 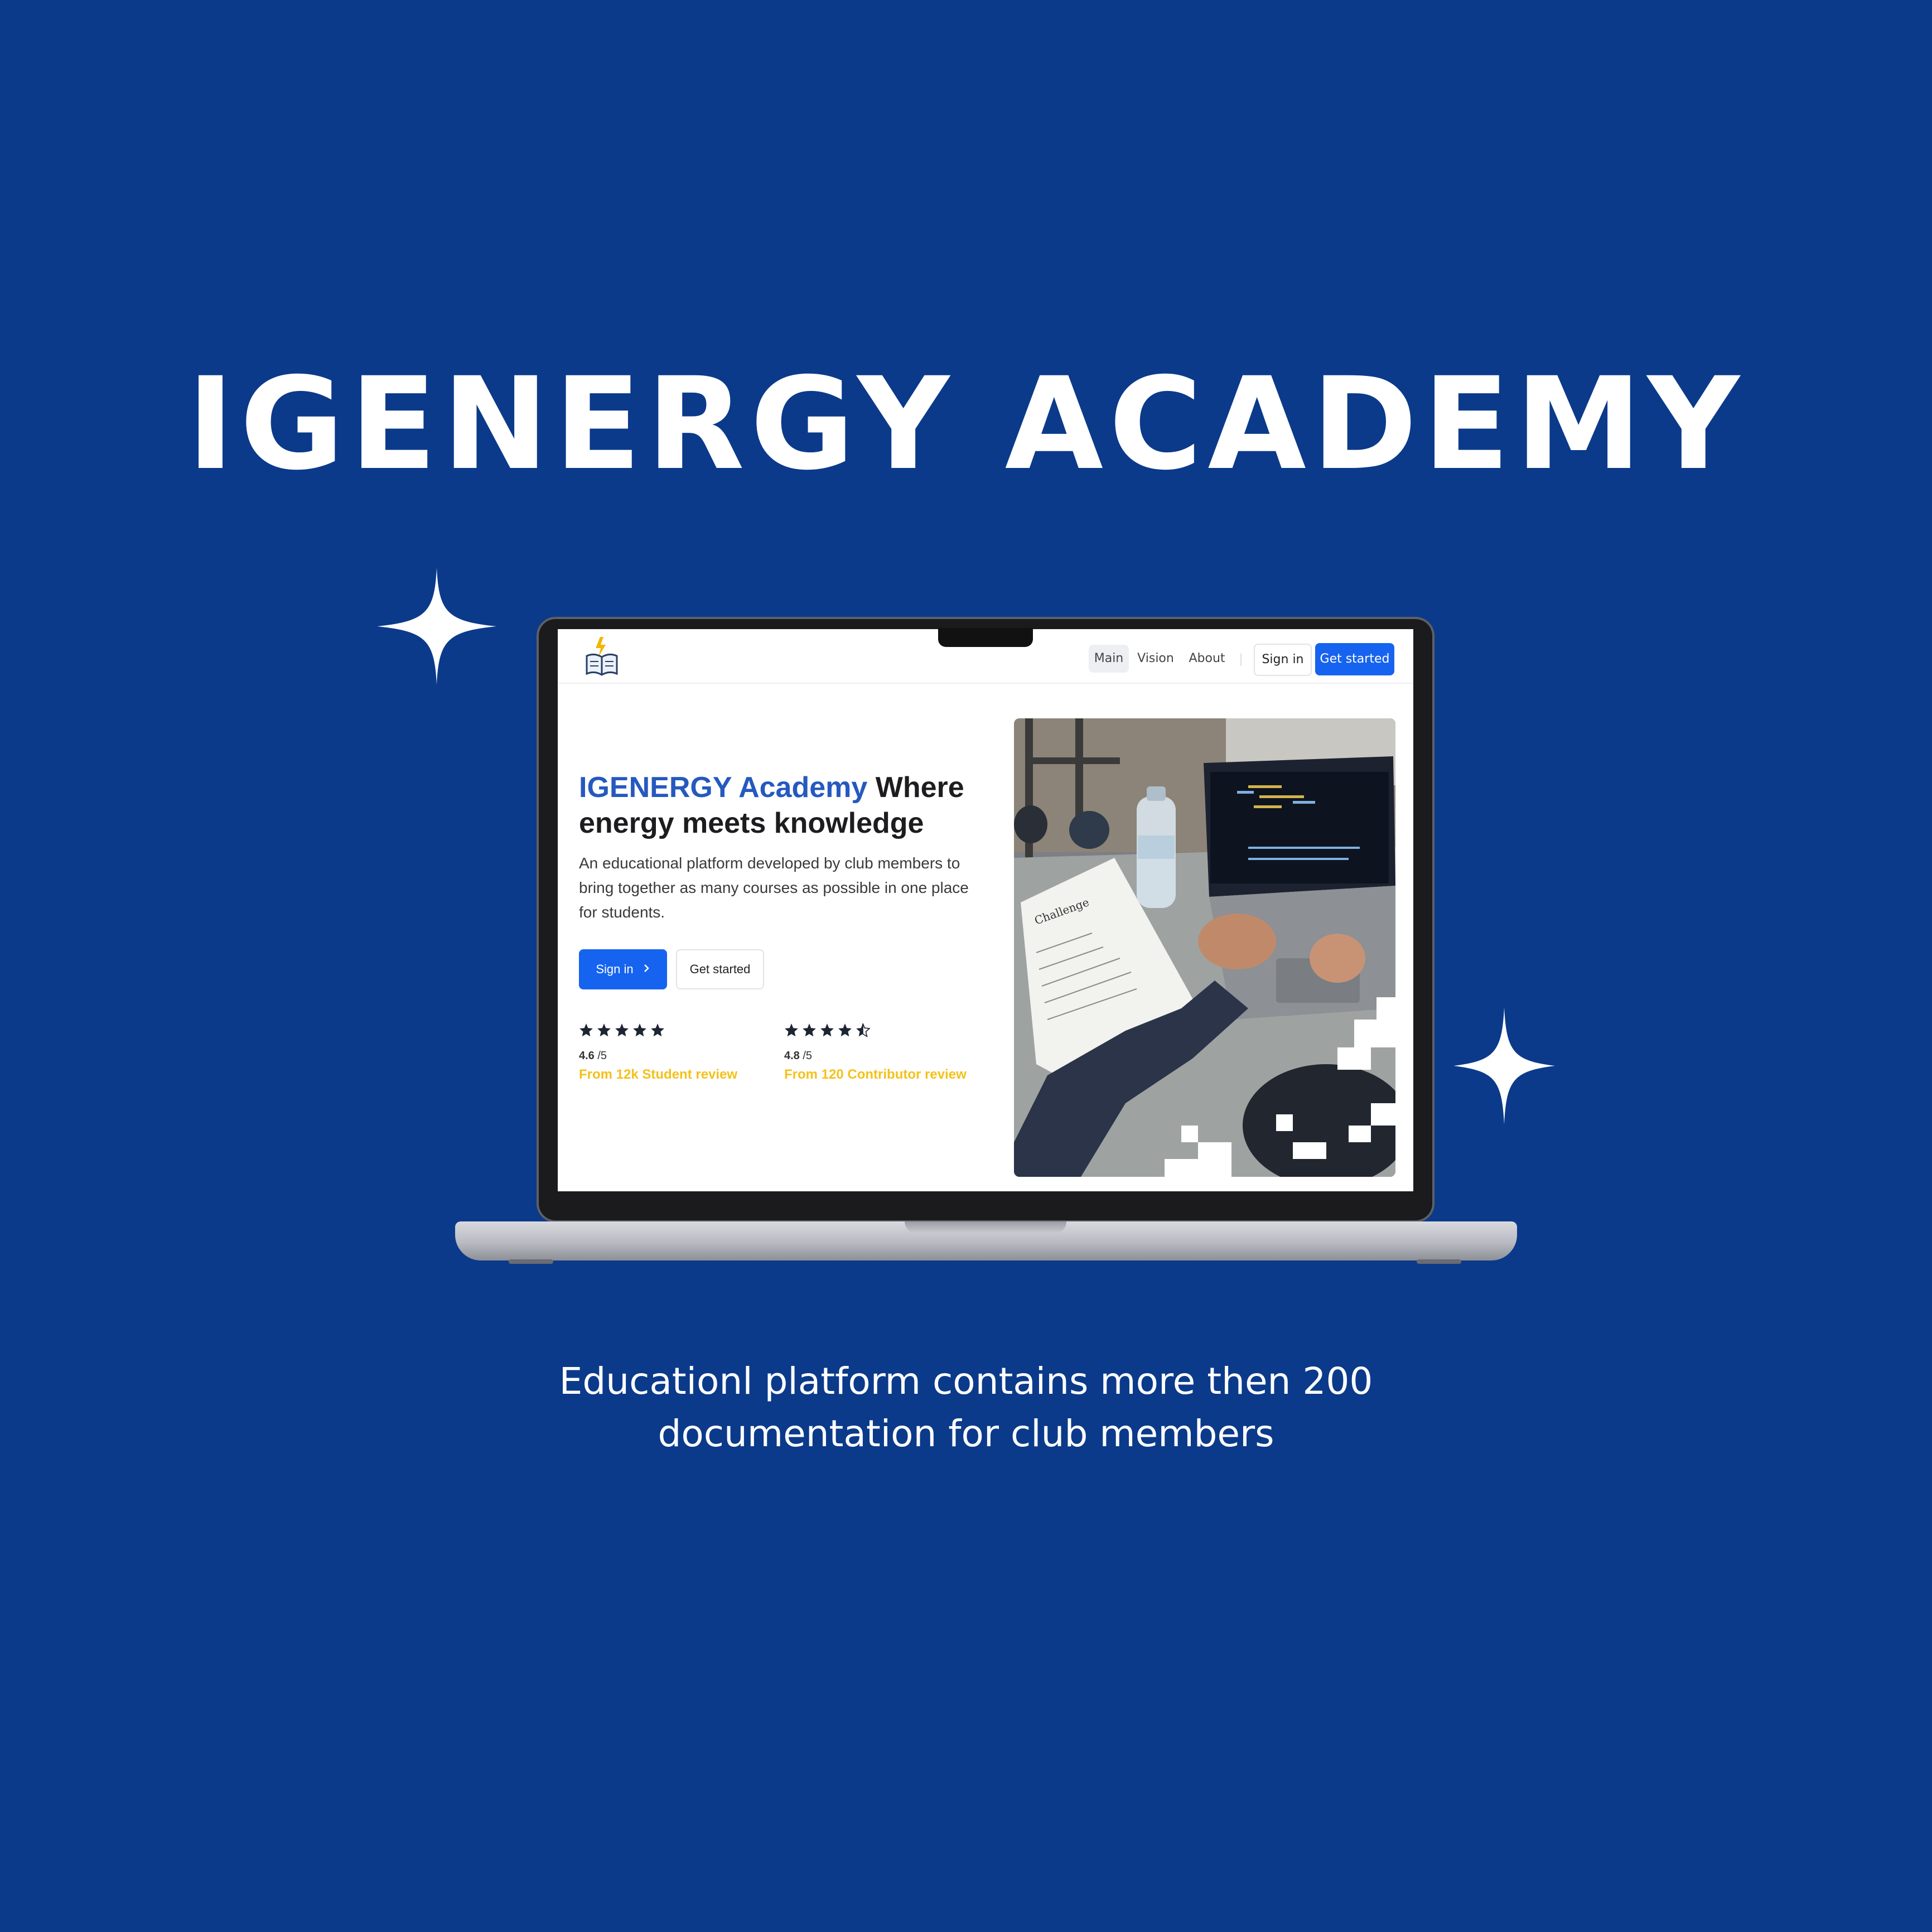 I want to click on rating-review-count: From 12k Student review, so click(x=658, y=1074).